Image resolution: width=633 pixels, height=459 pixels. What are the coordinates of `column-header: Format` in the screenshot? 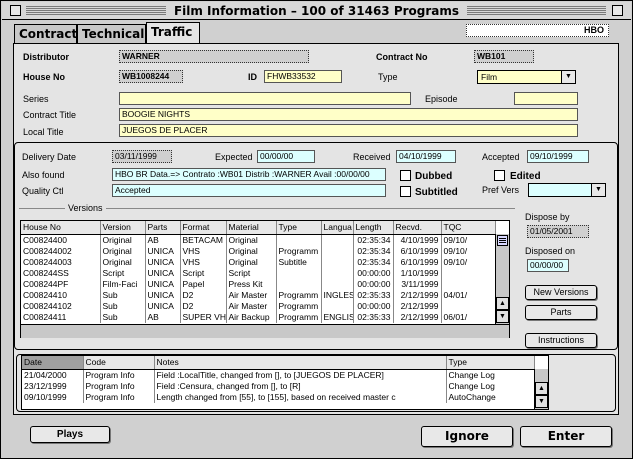 It's located at (203, 228).